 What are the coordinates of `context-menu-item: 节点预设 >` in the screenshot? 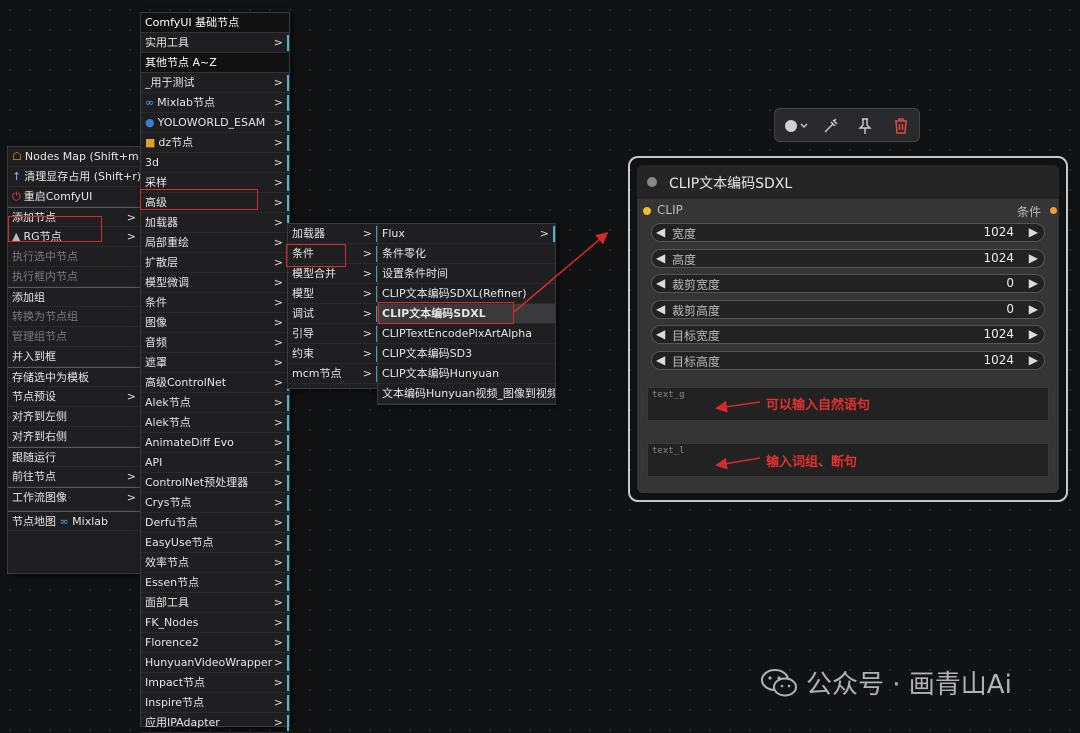 It's located at (75, 397).